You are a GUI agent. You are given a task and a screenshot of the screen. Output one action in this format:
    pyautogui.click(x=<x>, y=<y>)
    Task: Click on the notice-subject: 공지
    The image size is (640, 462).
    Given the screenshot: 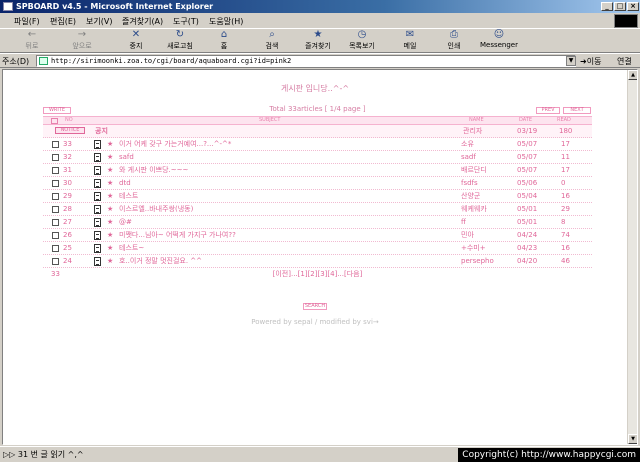 What is the action you would take?
    pyautogui.click(x=101, y=131)
    